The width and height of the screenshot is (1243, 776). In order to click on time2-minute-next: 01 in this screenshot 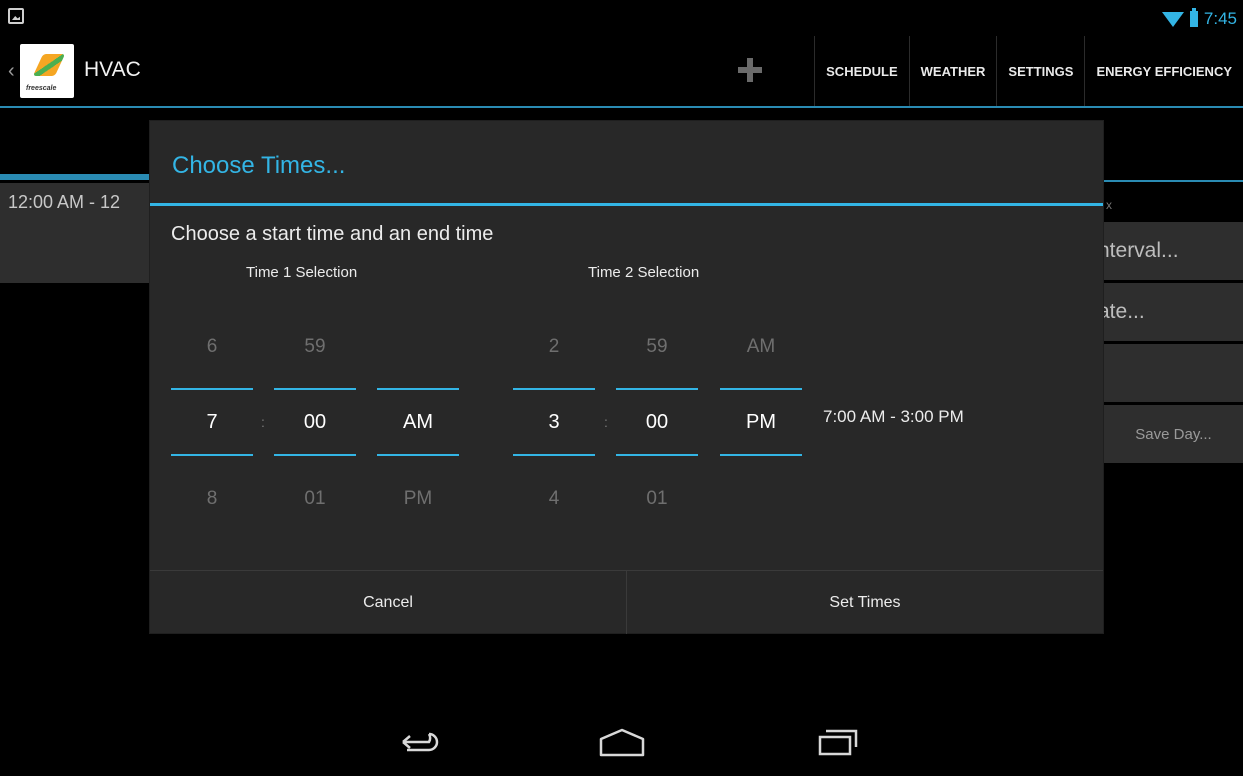, I will do `click(657, 499)`.